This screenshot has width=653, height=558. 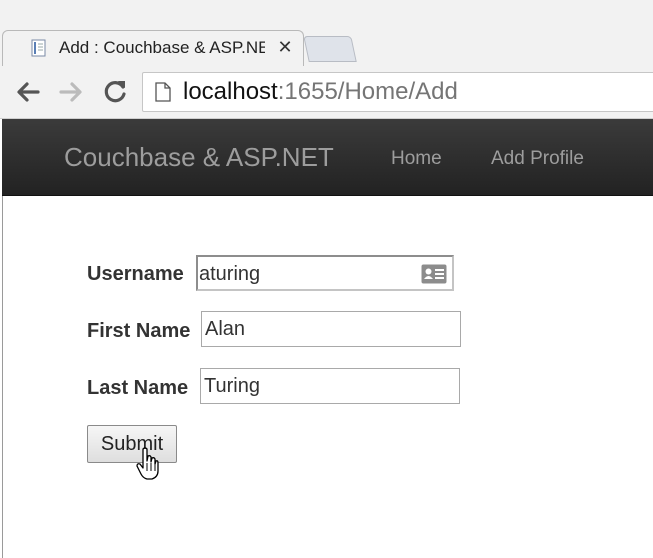 I want to click on browser-tab-active: Add : Couchbase & ASP.NET ✕, so click(x=153, y=48).